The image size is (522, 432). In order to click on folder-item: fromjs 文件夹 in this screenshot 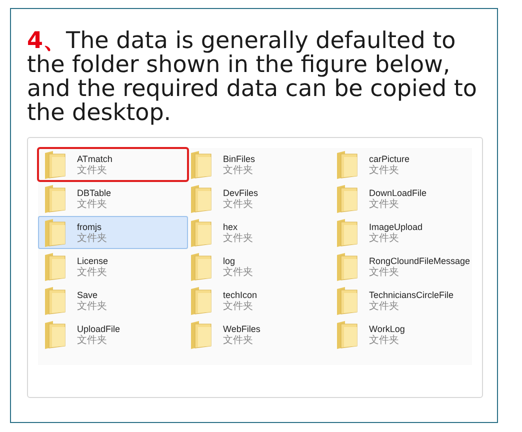, I will do `click(113, 232)`.